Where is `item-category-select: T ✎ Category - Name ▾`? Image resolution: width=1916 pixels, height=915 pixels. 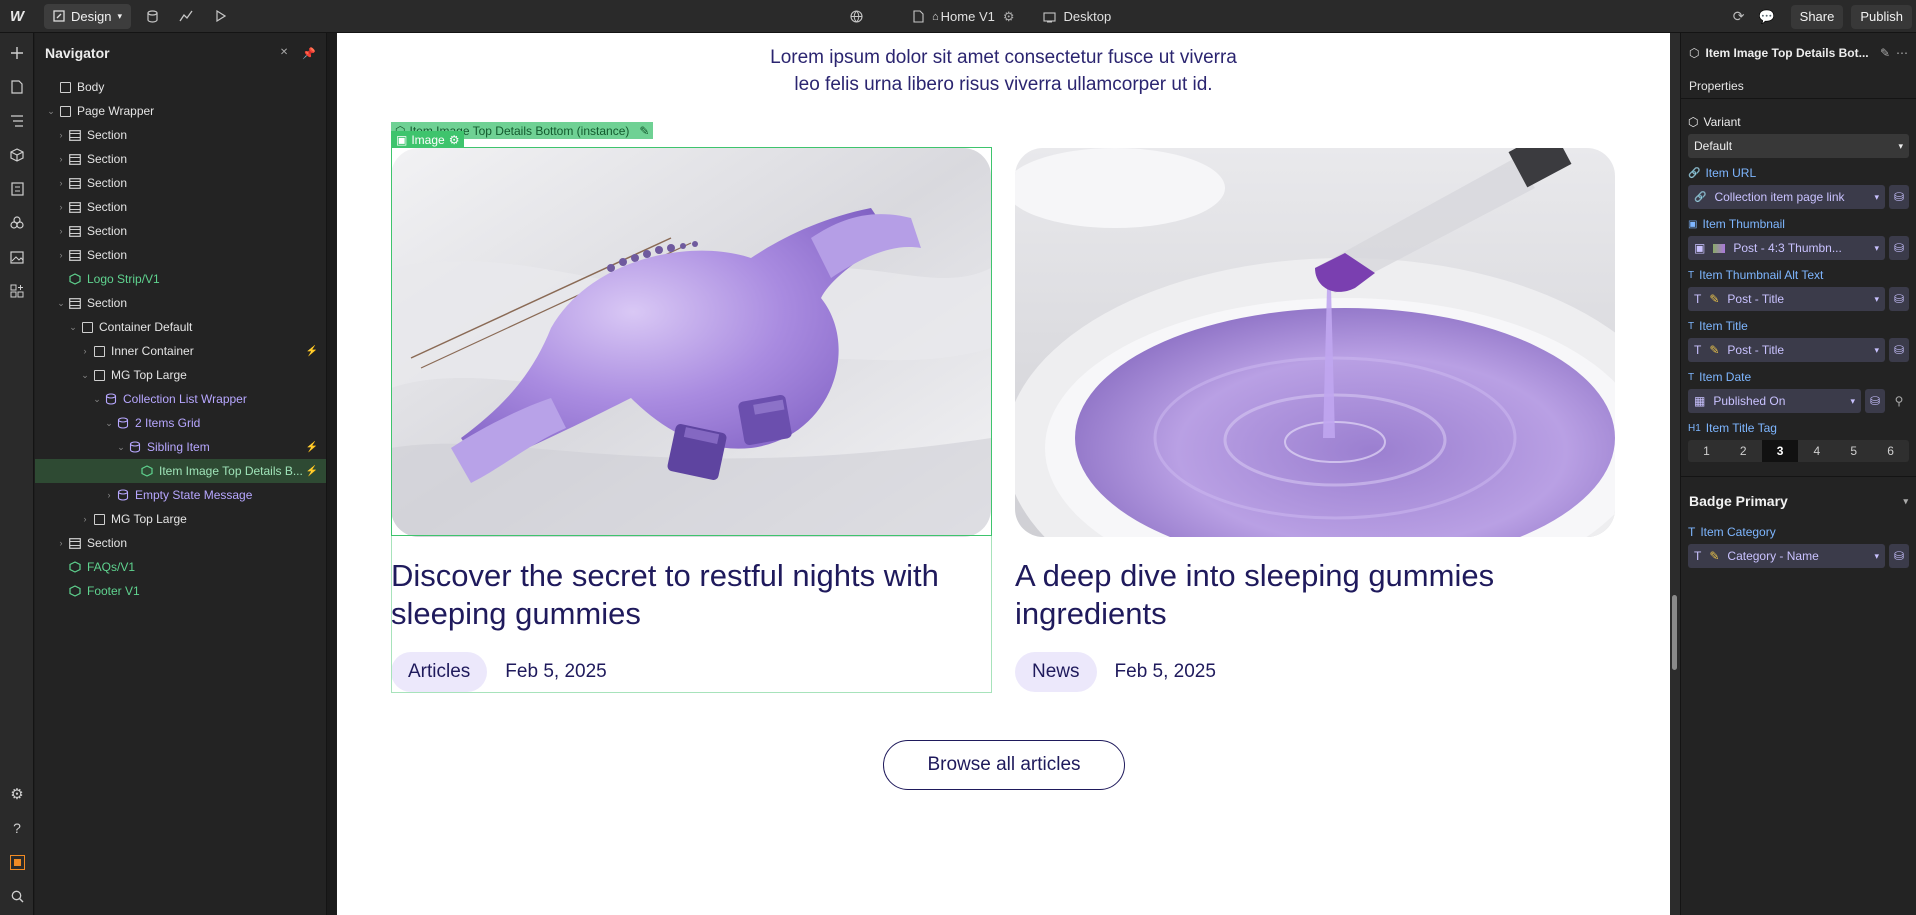 item-category-select: T ✎ Category - Name ▾ is located at coordinates (1786, 556).